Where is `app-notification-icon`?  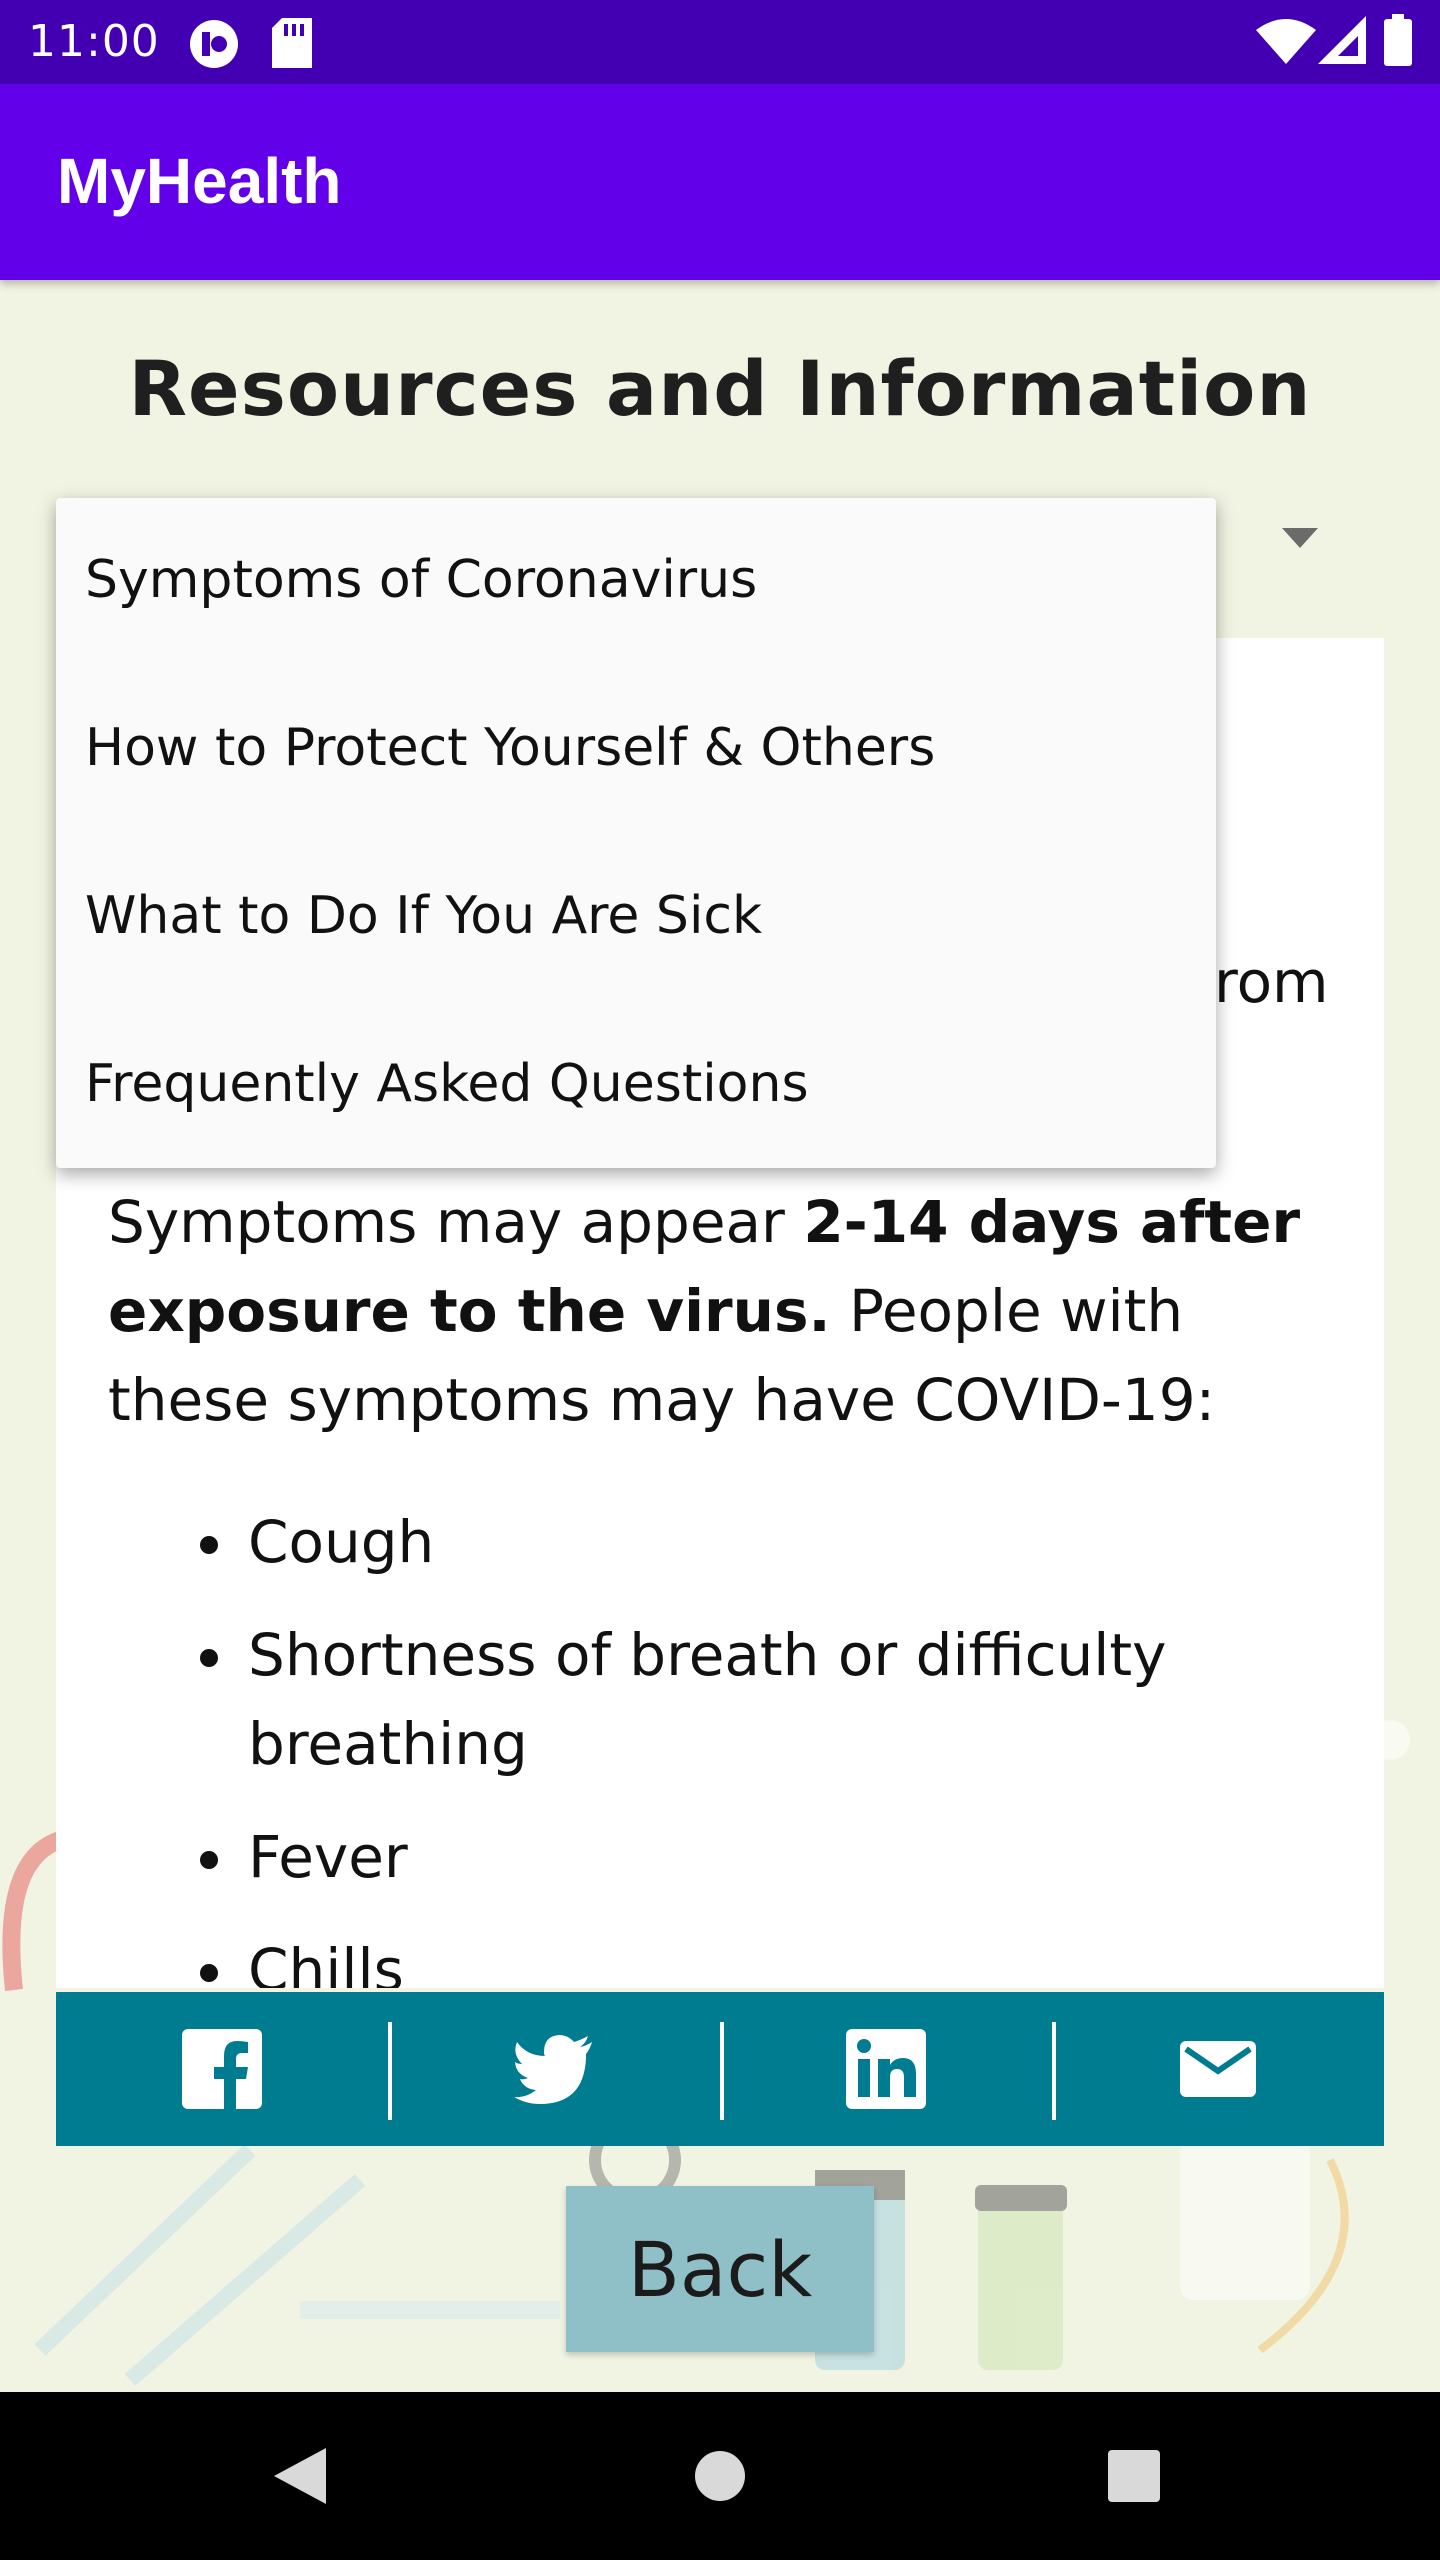 app-notification-icon is located at coordinates (214, 44).